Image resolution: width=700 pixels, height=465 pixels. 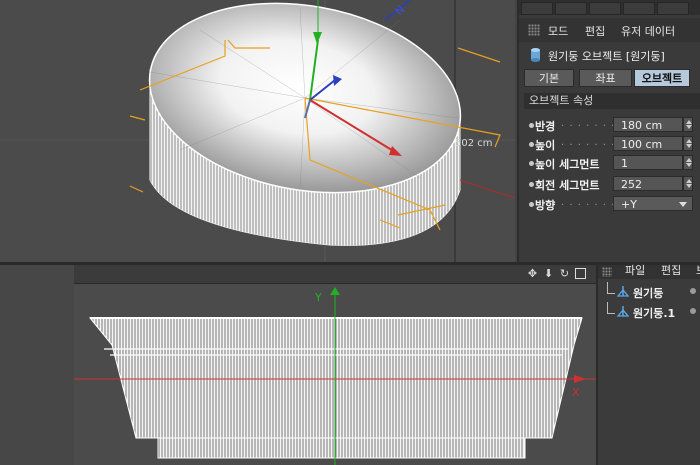 What do you see at coordinates (564, 273) in the screenshot?
I see `rotate-icon: ↻` at bounding box center [564, 273].